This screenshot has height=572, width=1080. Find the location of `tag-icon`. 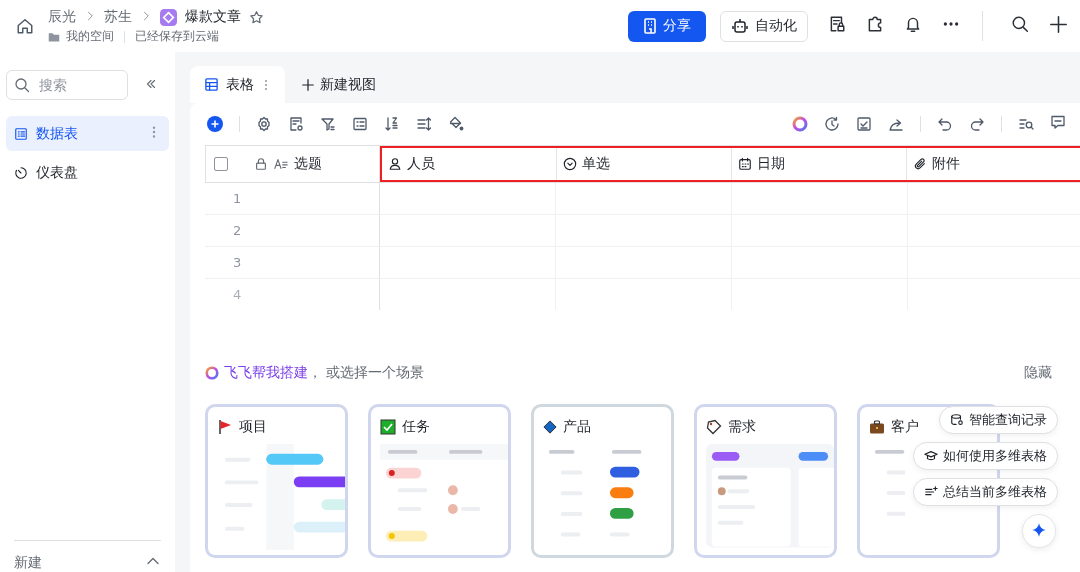

tag-icon is located at coordinates (714, 427).